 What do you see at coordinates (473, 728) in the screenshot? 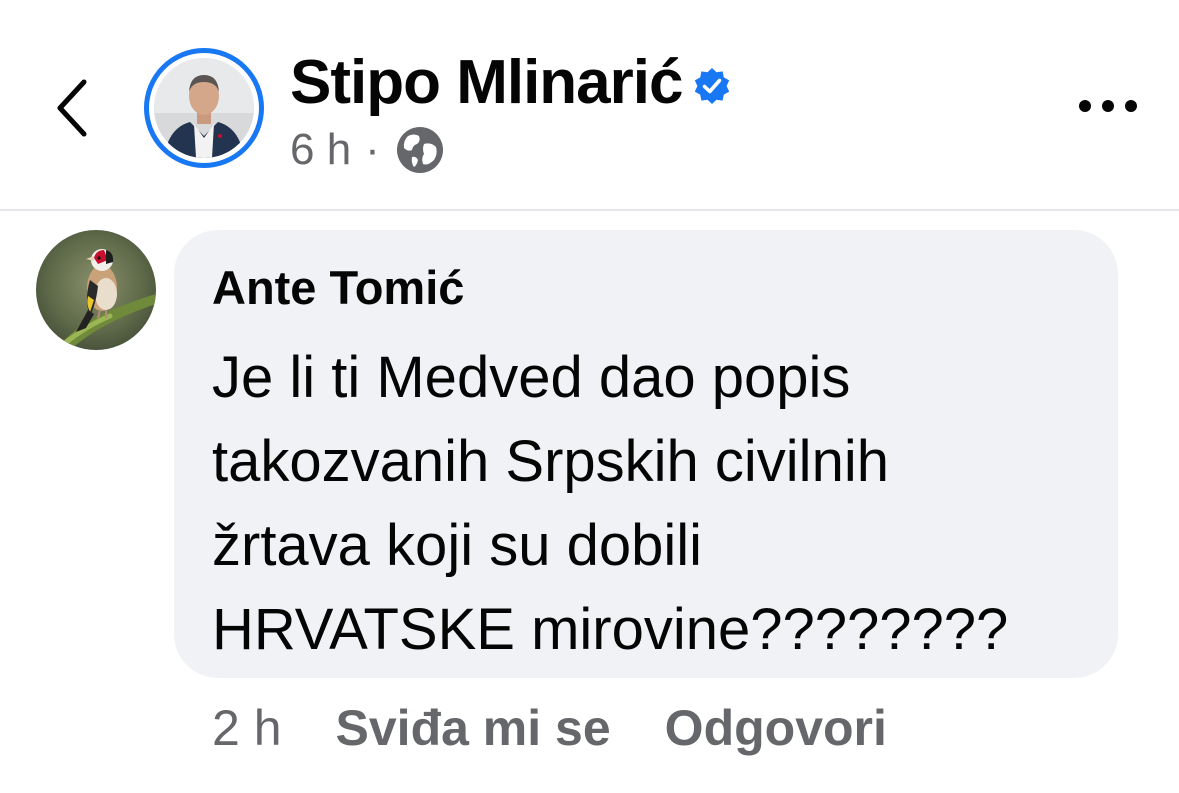
I see `like-button: Sviđa mi se` at bounding box center [473, 728].